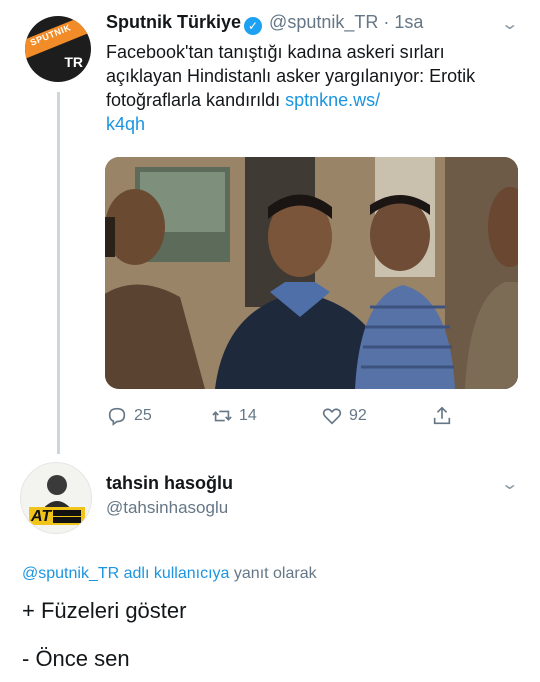  What do you see at coordinates (264, 23) in the screenshot?
I see `tweet-header: Sputnik Türkiye ✓ @sputnik_TR · 1sa` at bounding box center [264, 23].